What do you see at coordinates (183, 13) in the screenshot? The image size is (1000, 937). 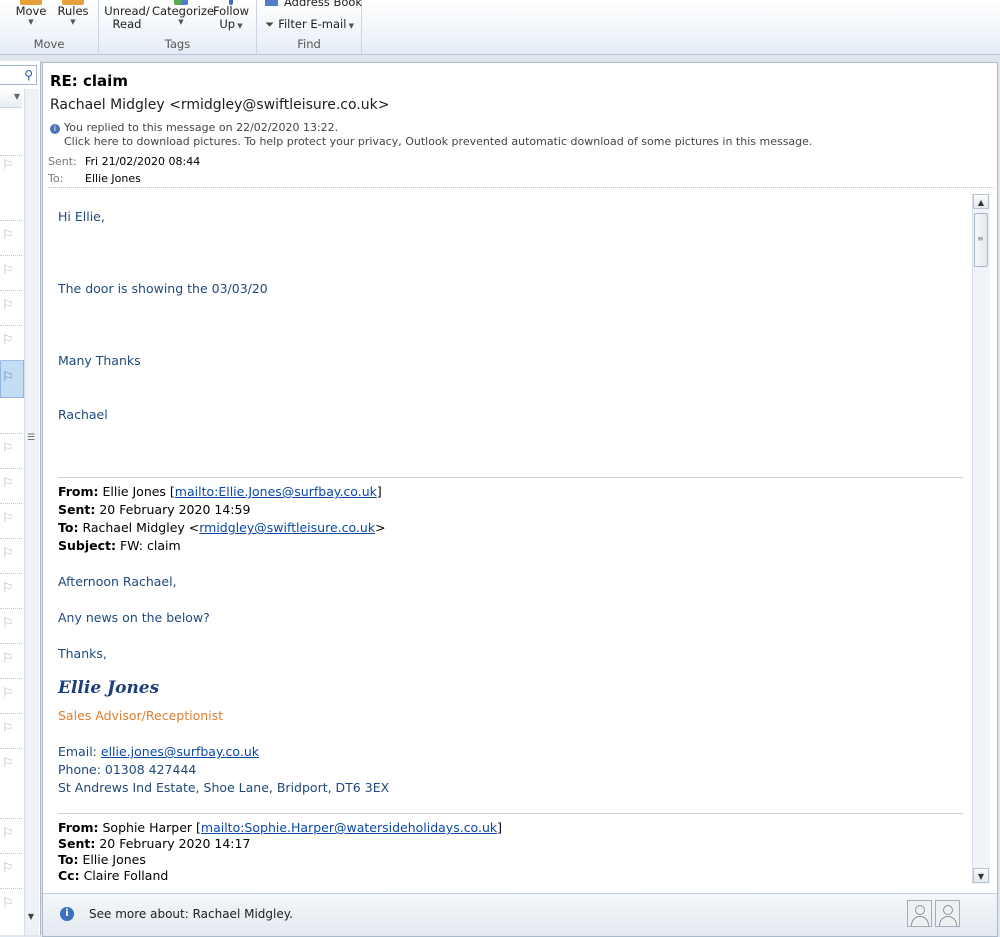 I see `categorize-button: Categorize ▼` at bounding box center [183, 13].